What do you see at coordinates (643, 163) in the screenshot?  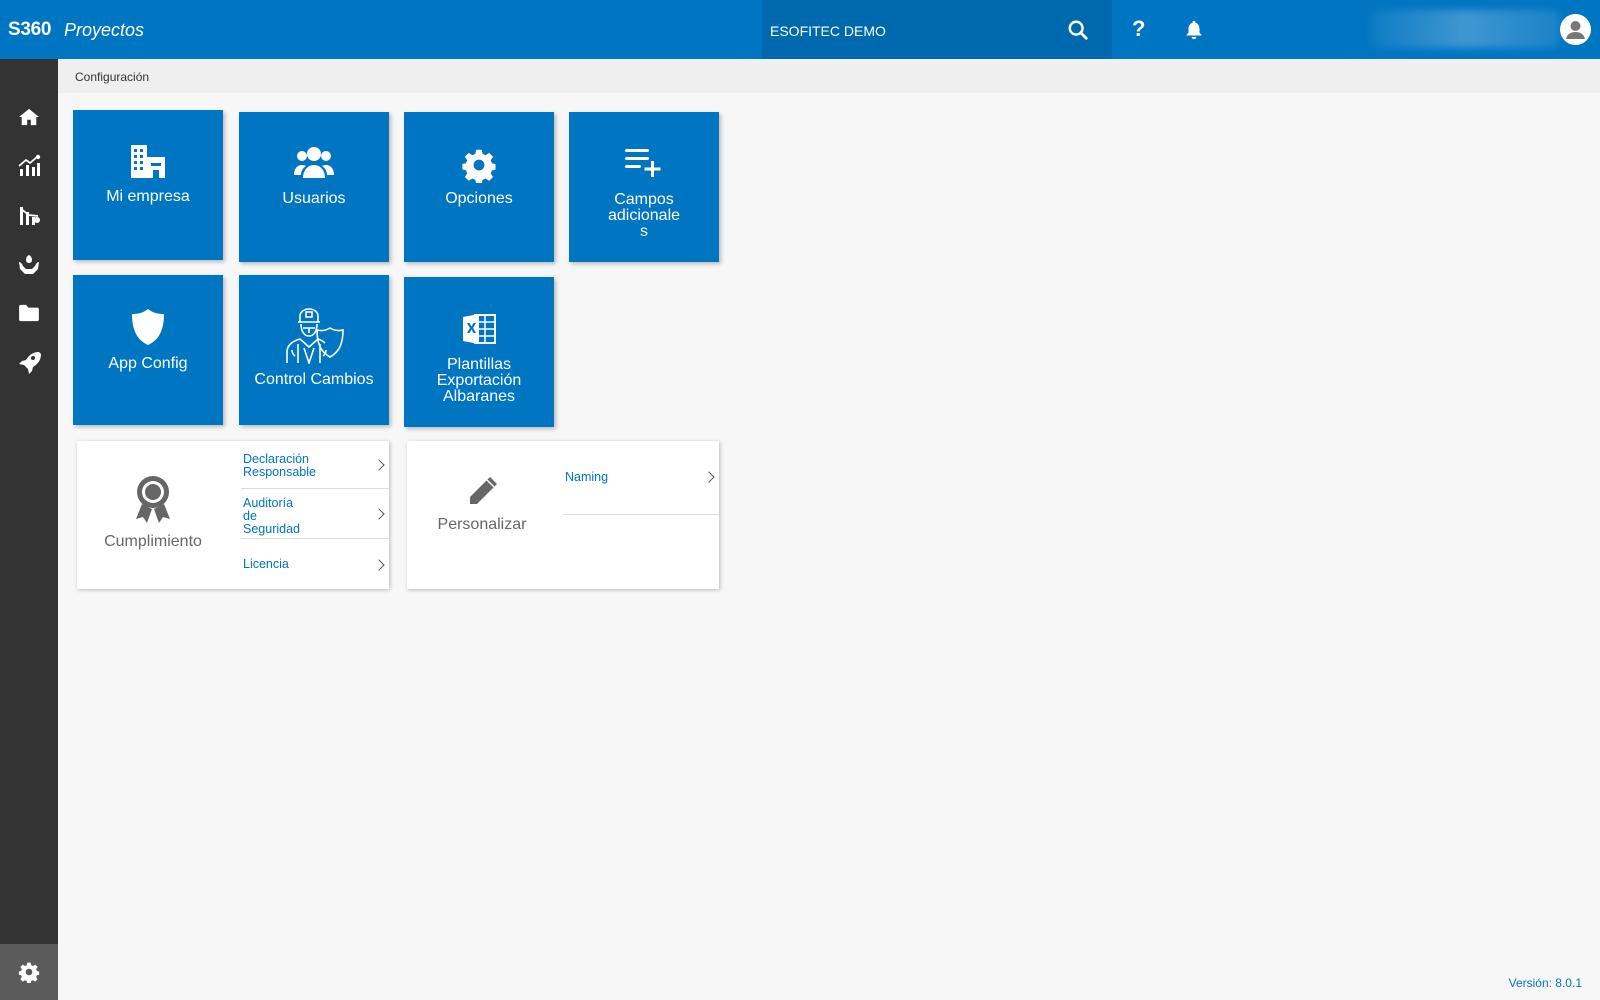 I see `list-add-icon` at bounding box center [643, 163].